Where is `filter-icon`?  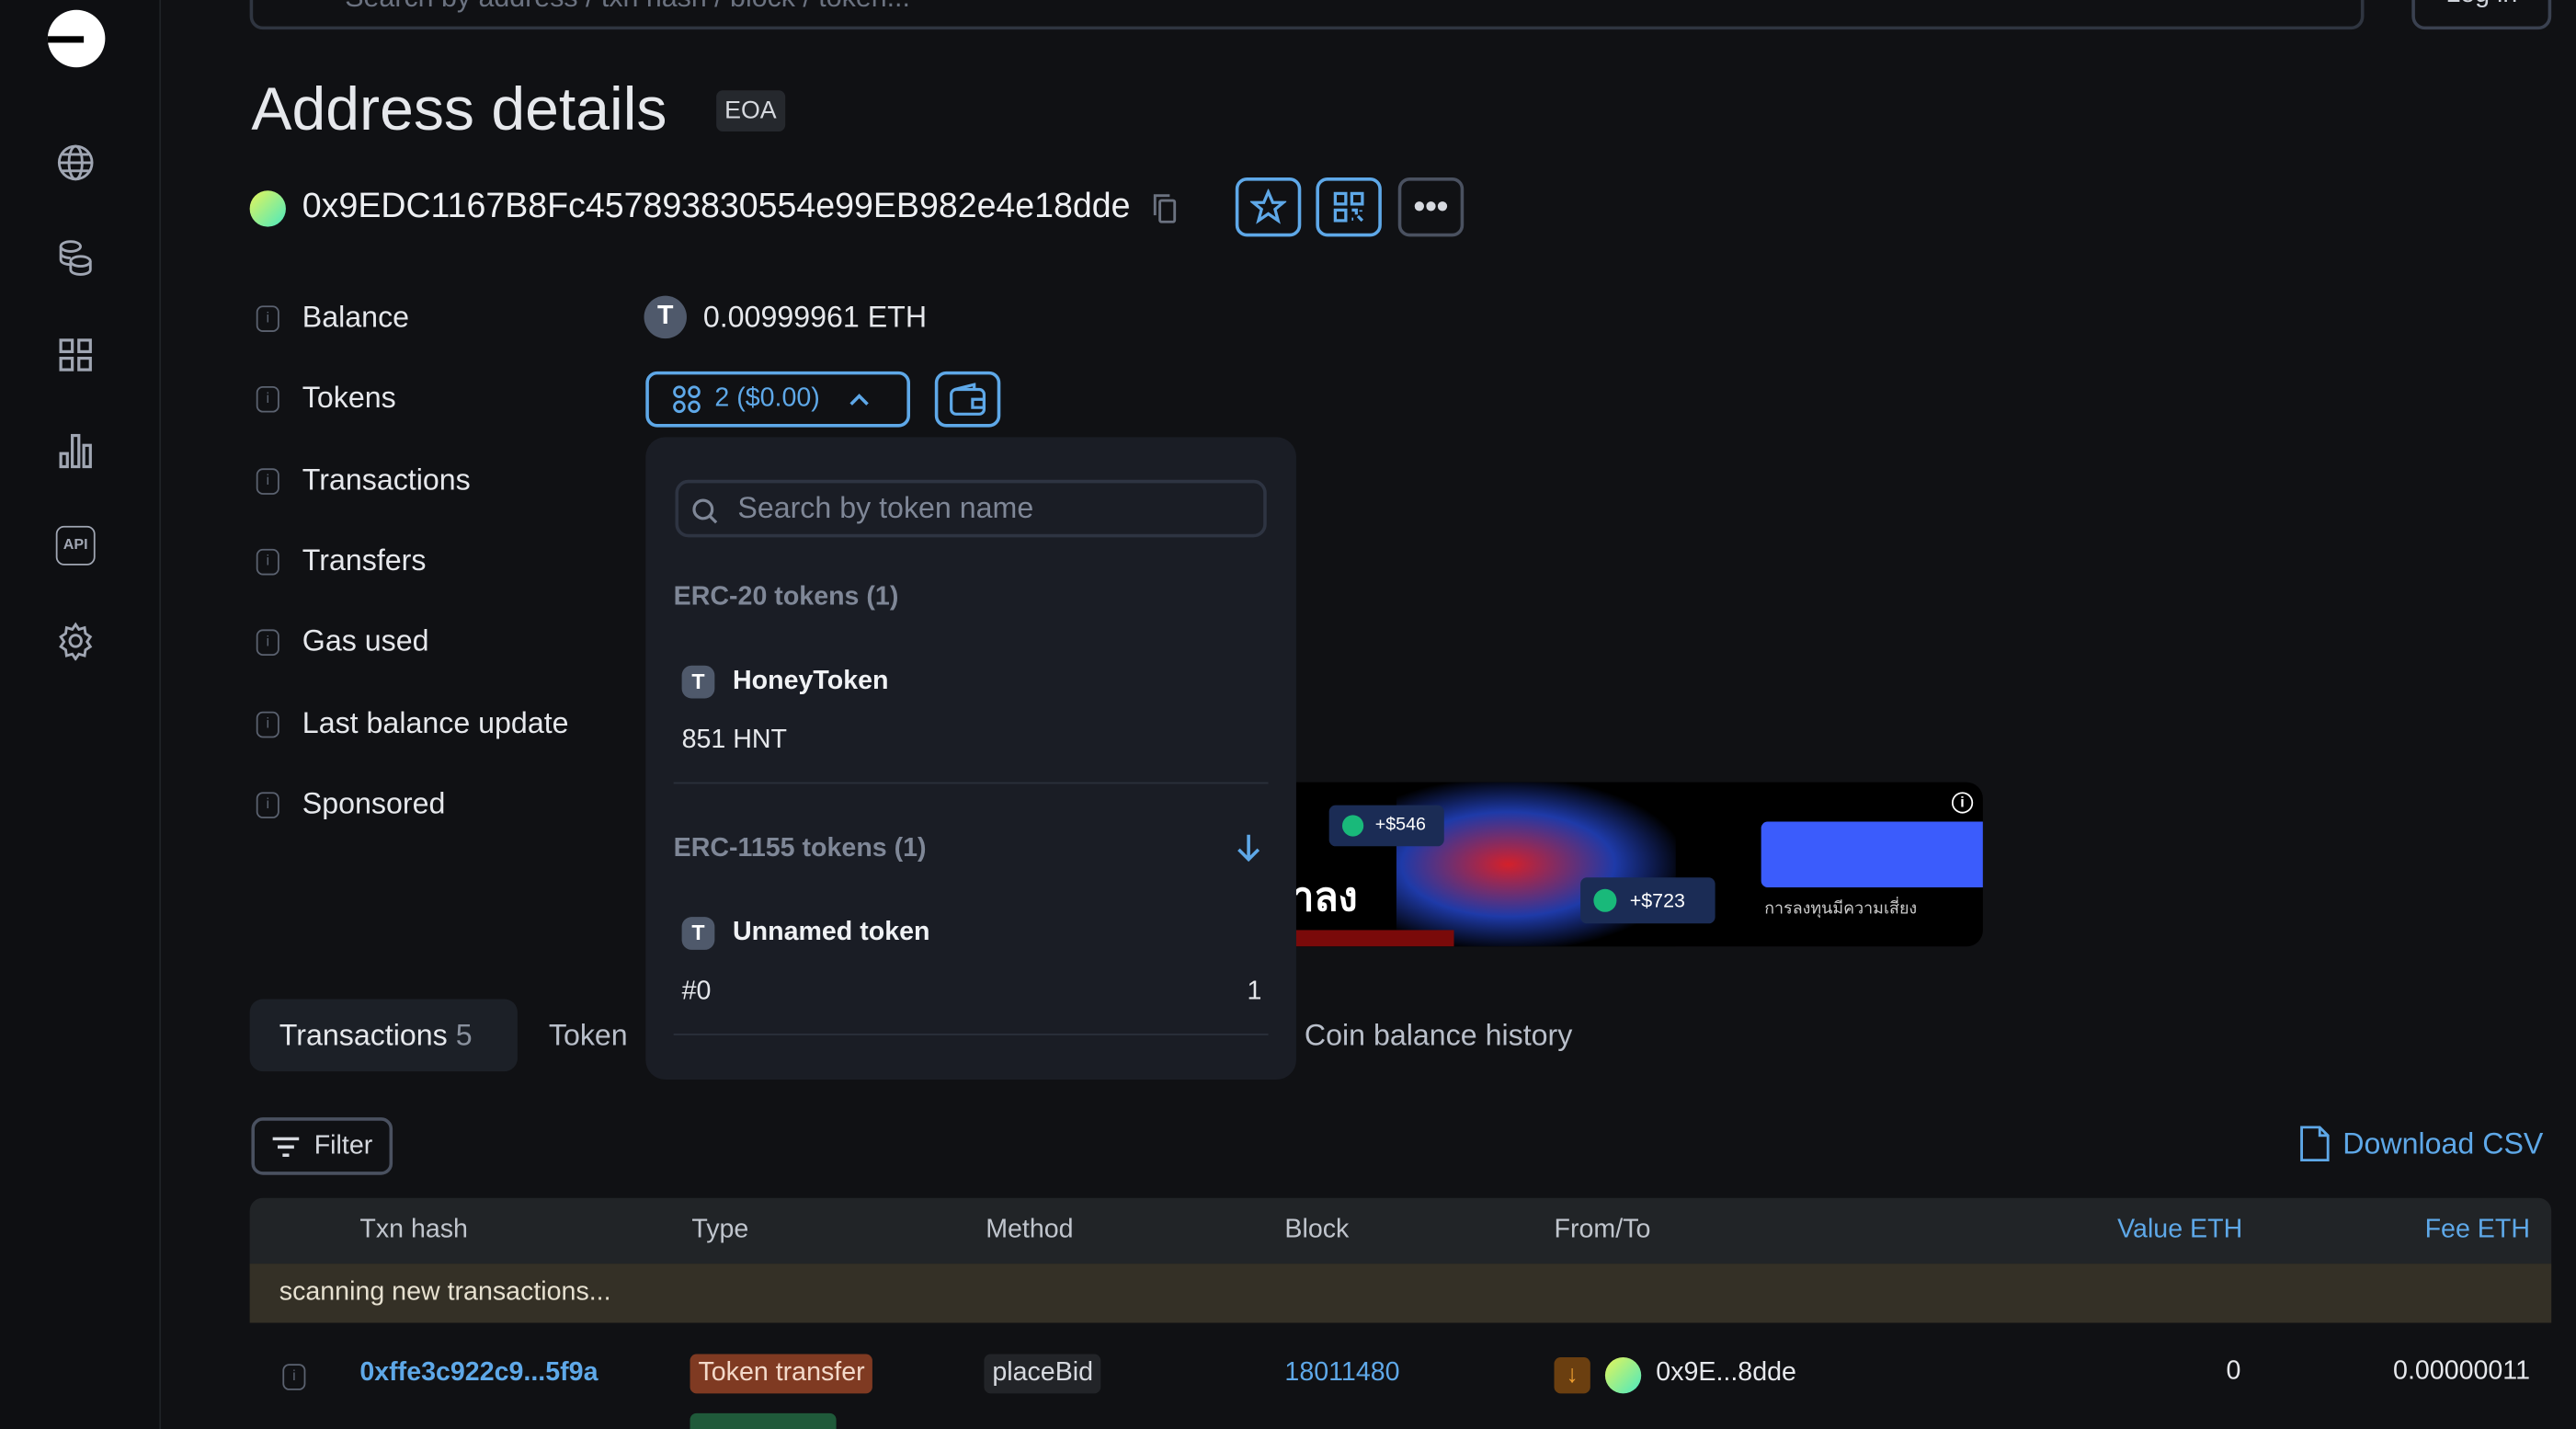
filter-icon is located at coordinates (286, 1146).